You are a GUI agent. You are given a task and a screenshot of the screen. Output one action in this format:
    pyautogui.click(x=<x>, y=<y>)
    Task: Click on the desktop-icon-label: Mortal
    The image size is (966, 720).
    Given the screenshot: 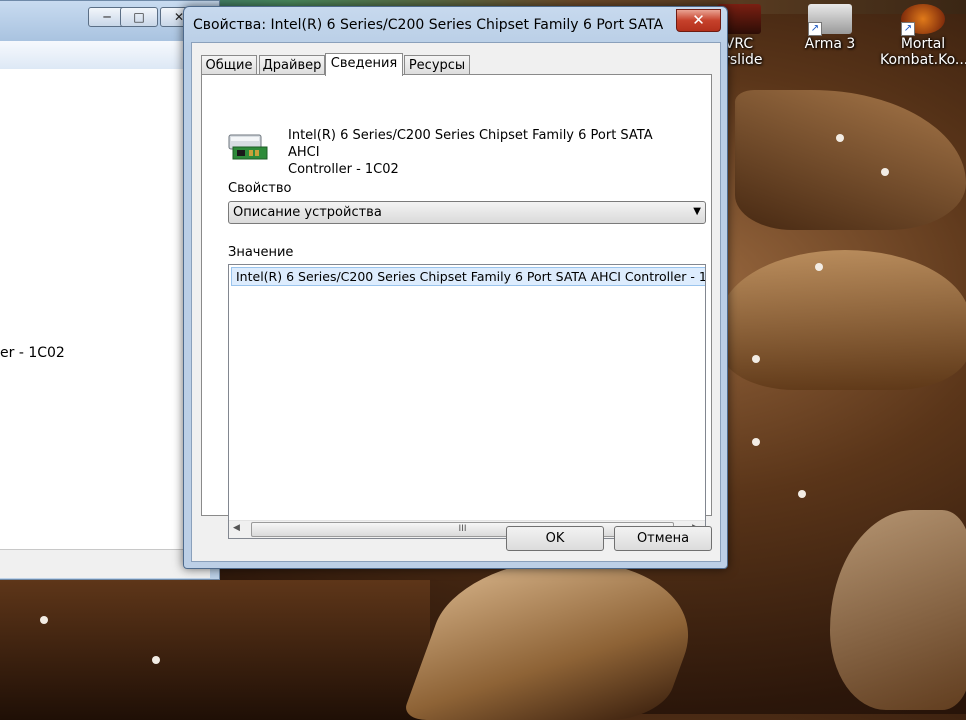 What is the action you would take?
    pyautogui.click(x=923, y=44)
    